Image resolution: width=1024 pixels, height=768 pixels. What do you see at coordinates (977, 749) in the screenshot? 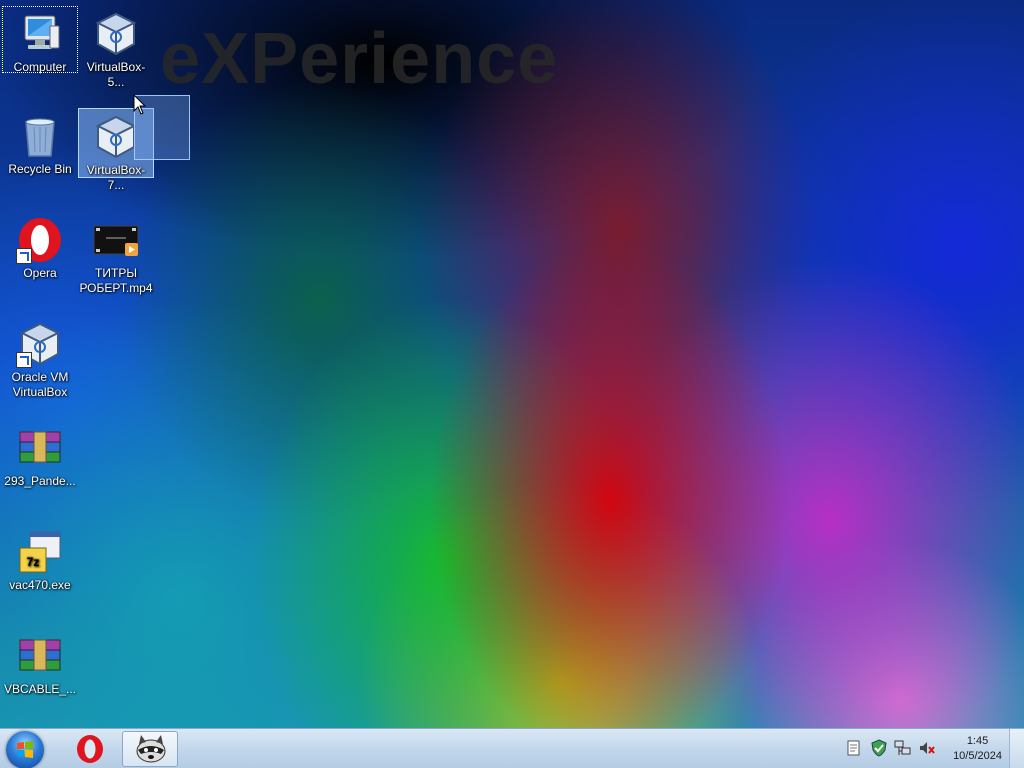
I see `taskbar-clock: 1:45 10/5/2024` at bounding box center [977, 749].